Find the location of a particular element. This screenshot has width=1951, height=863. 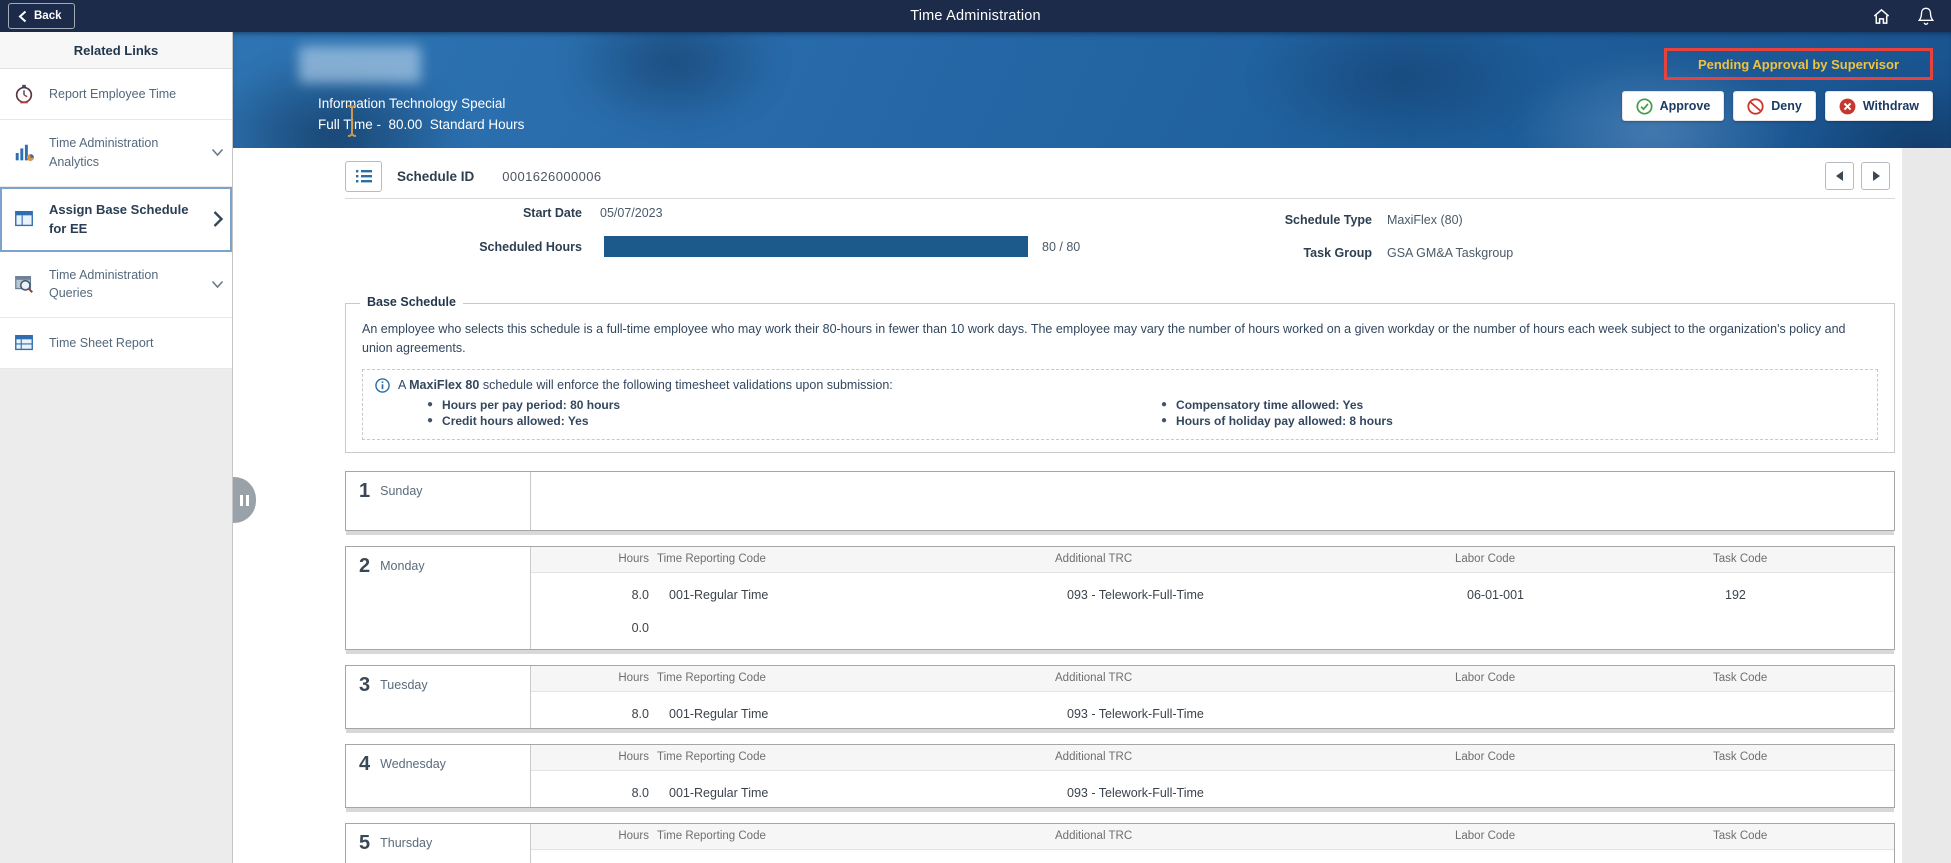

stopwatch-icon is located at coordinates (25, 94).